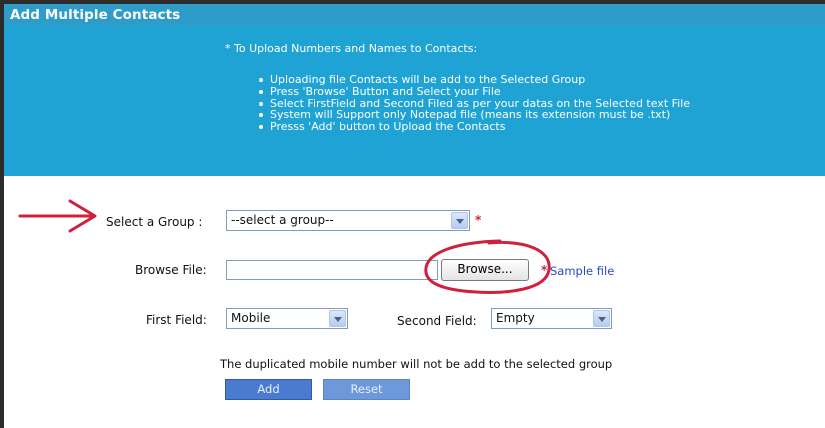  Describe the element at coordinates (154, 222) in the screenshot. I see `group-label: Select a Group :` at that location.